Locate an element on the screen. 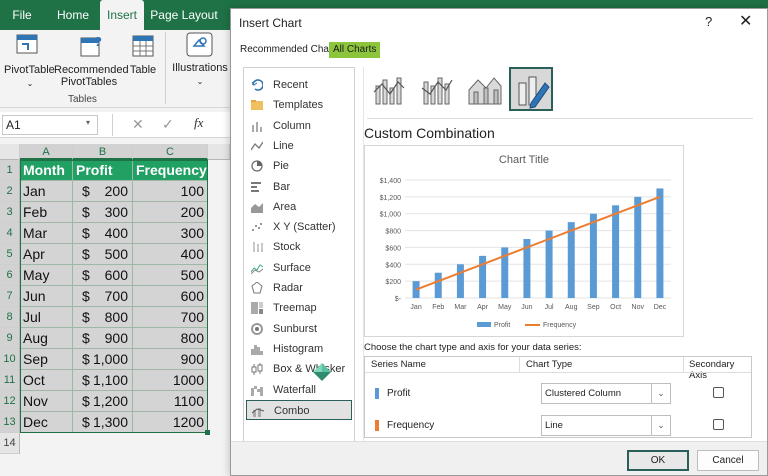  row-header: 14 is located at coordinates (10, 443).